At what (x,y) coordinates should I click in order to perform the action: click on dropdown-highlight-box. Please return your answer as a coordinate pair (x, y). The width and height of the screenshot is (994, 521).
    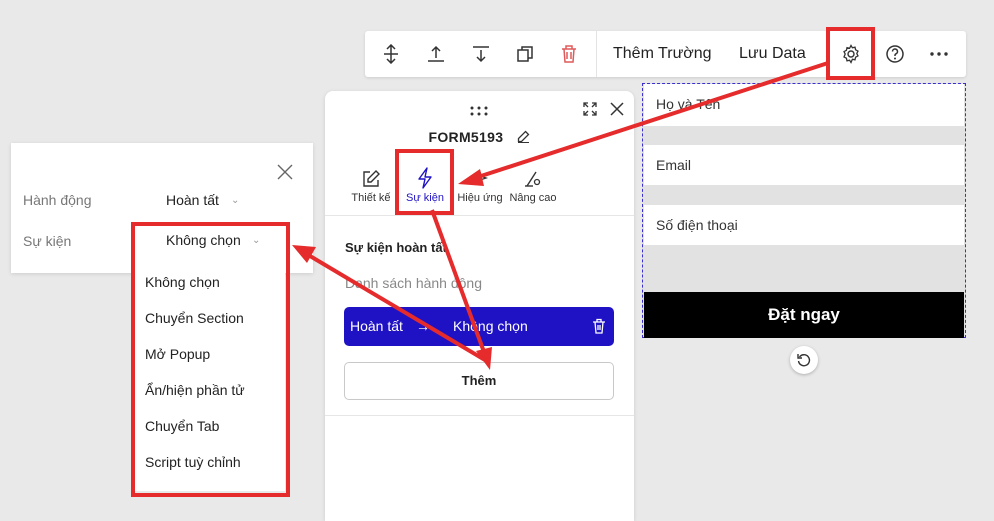
    Looking at the image, I should click on (210, 359).